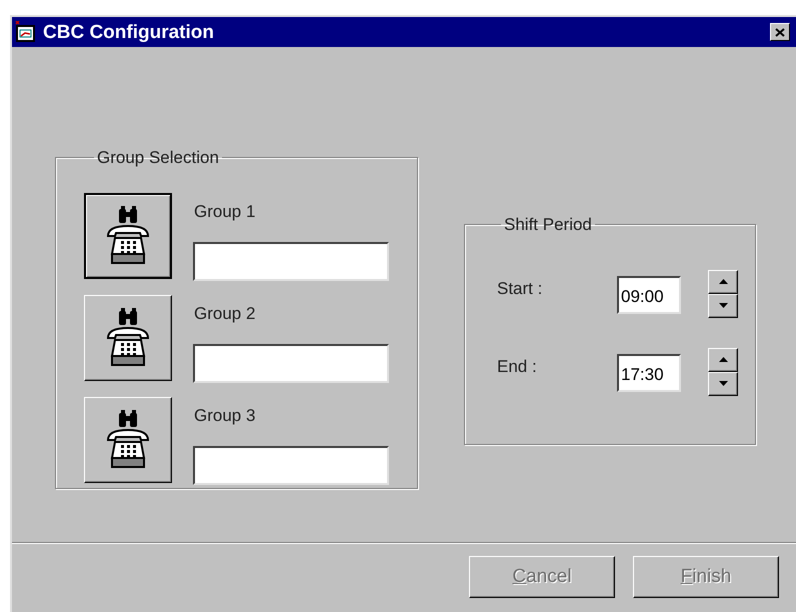 The image size is (796, 612). Describe the element at coordinates (225, 211) in the screenshot. I see `group-label: Group 1` at that location.